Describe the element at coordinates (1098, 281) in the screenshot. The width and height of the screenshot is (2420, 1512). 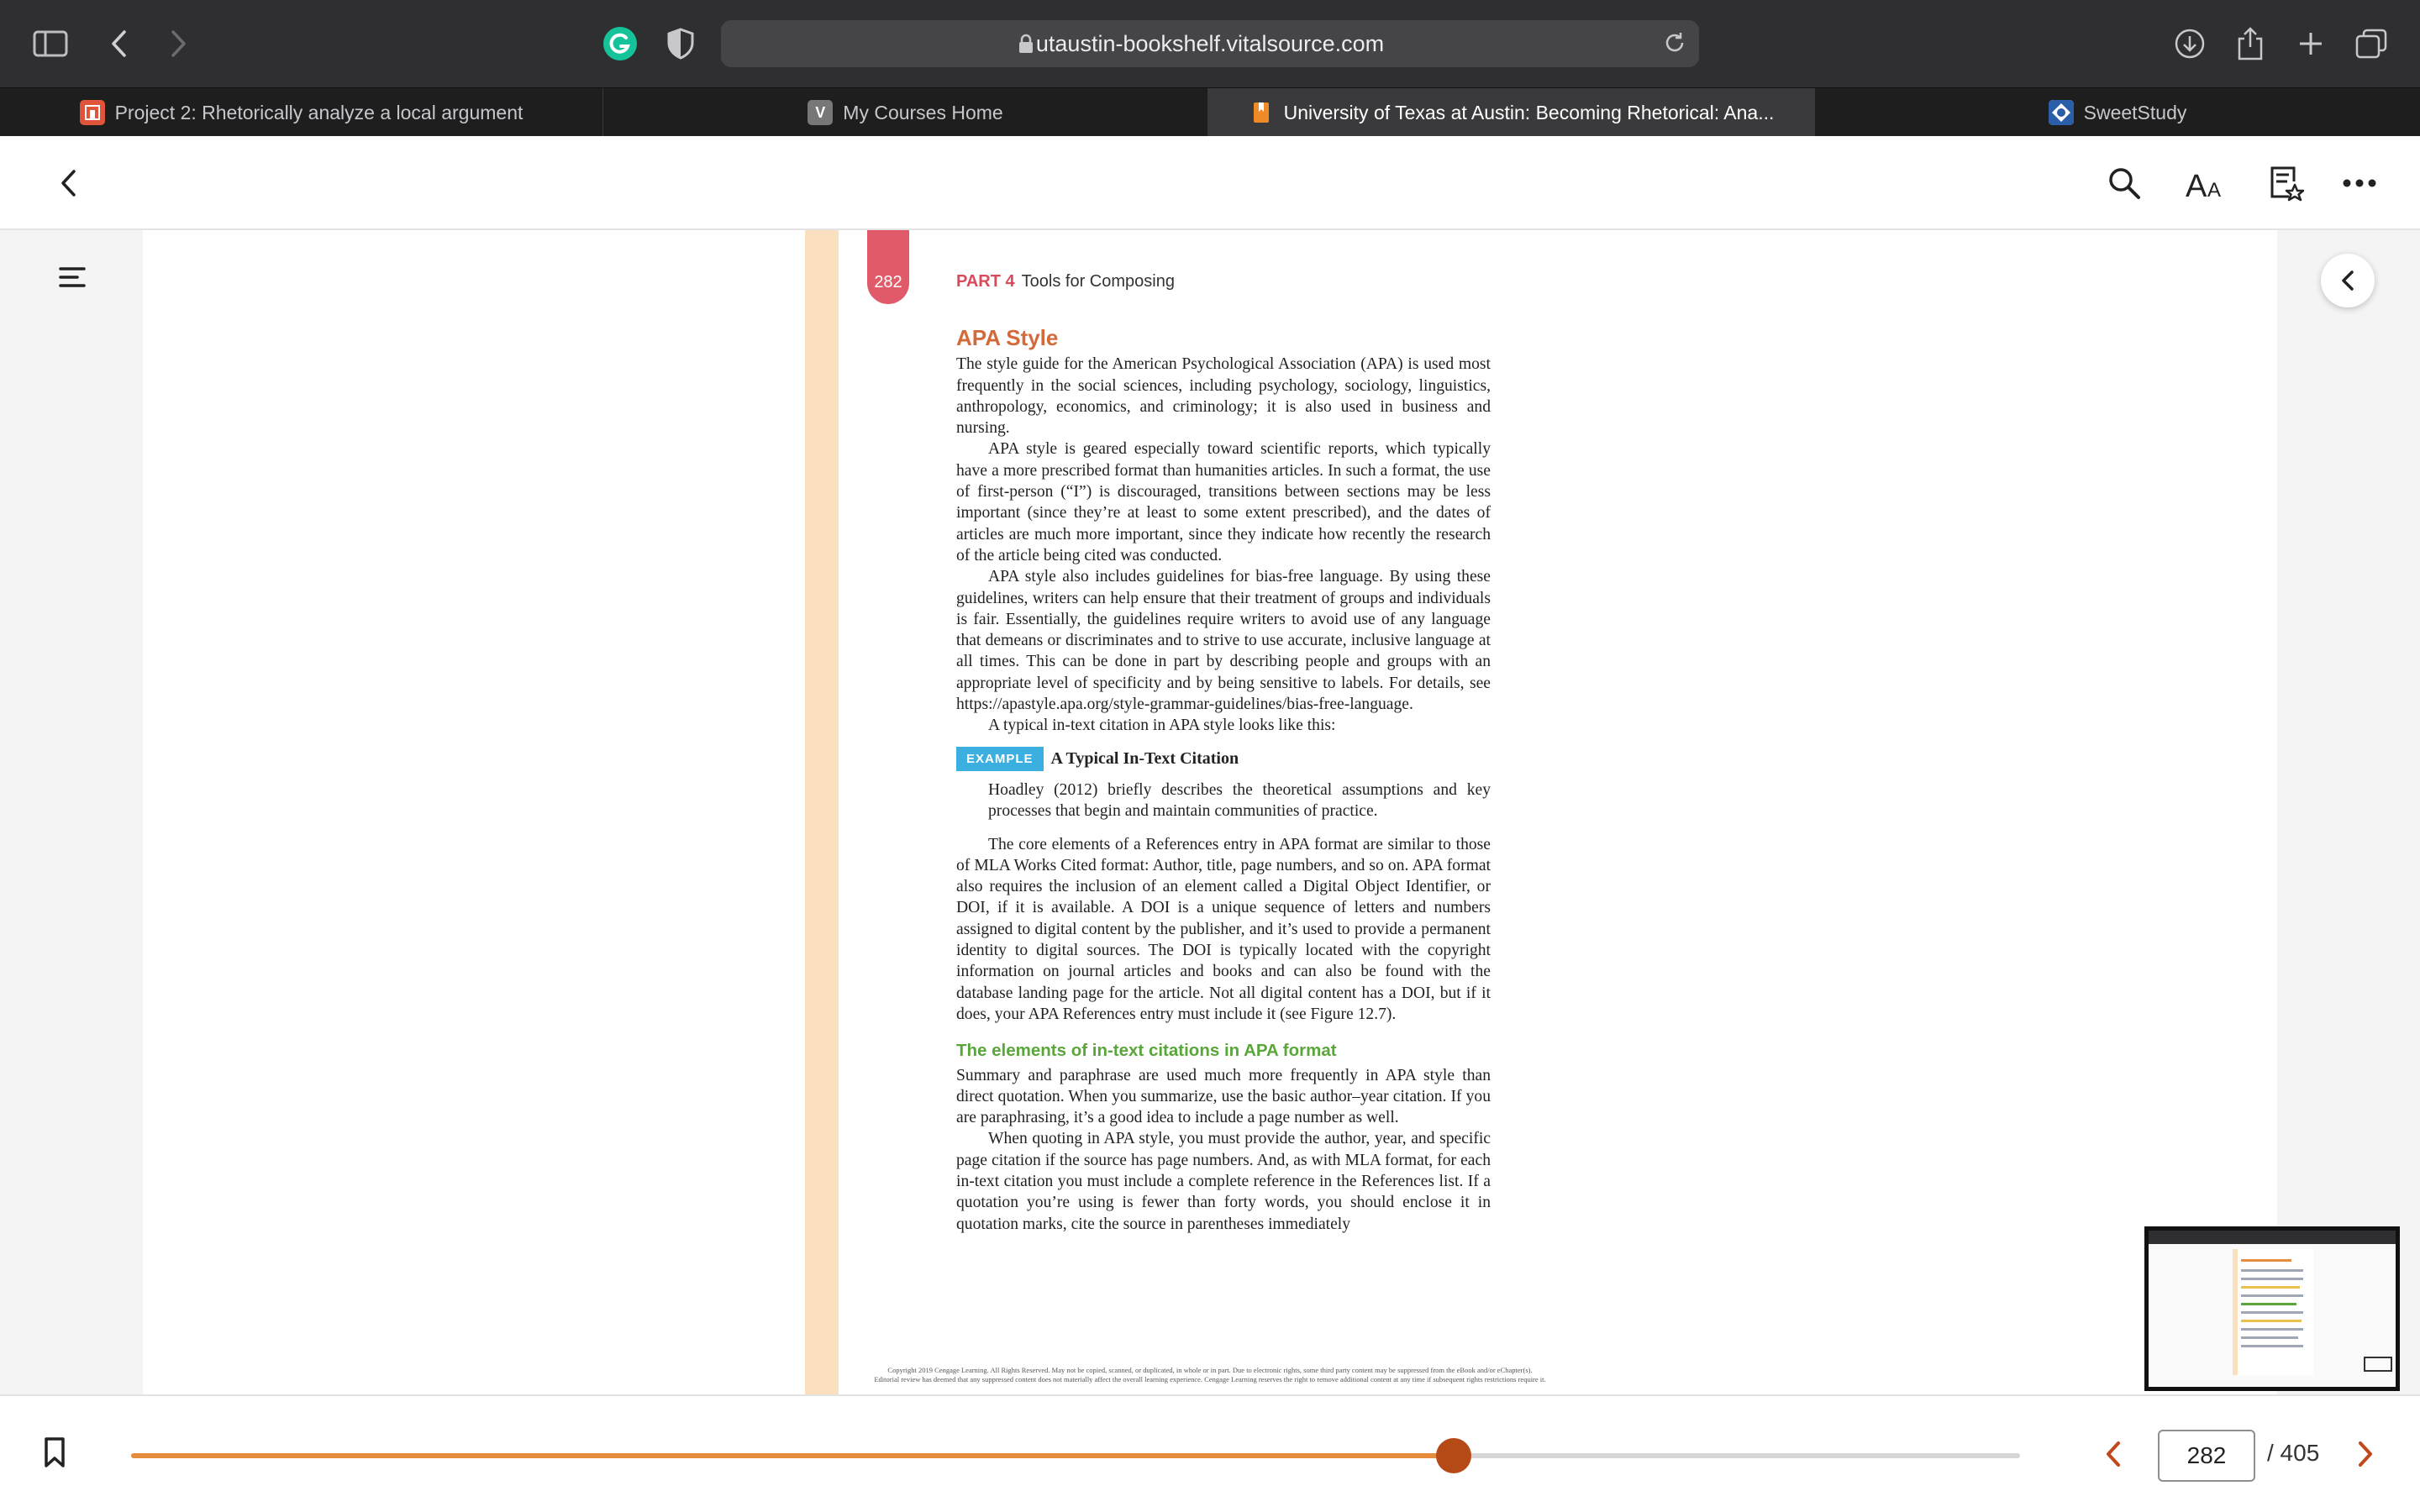
I see `running-head-title: Tools for Composing` at that location.